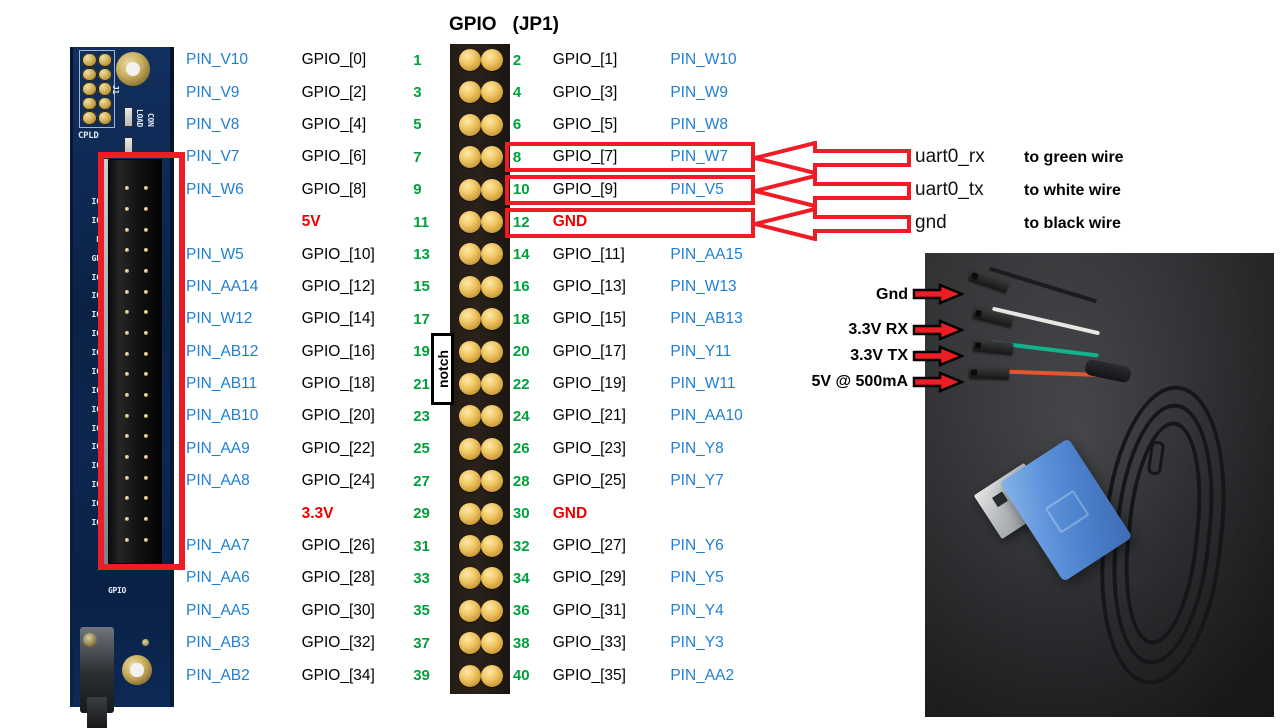 The image size is (1284, 728). Describe the element at coordinates (141, 361) in the screenshot. I see `board-gpio-highlight-box` at that location.